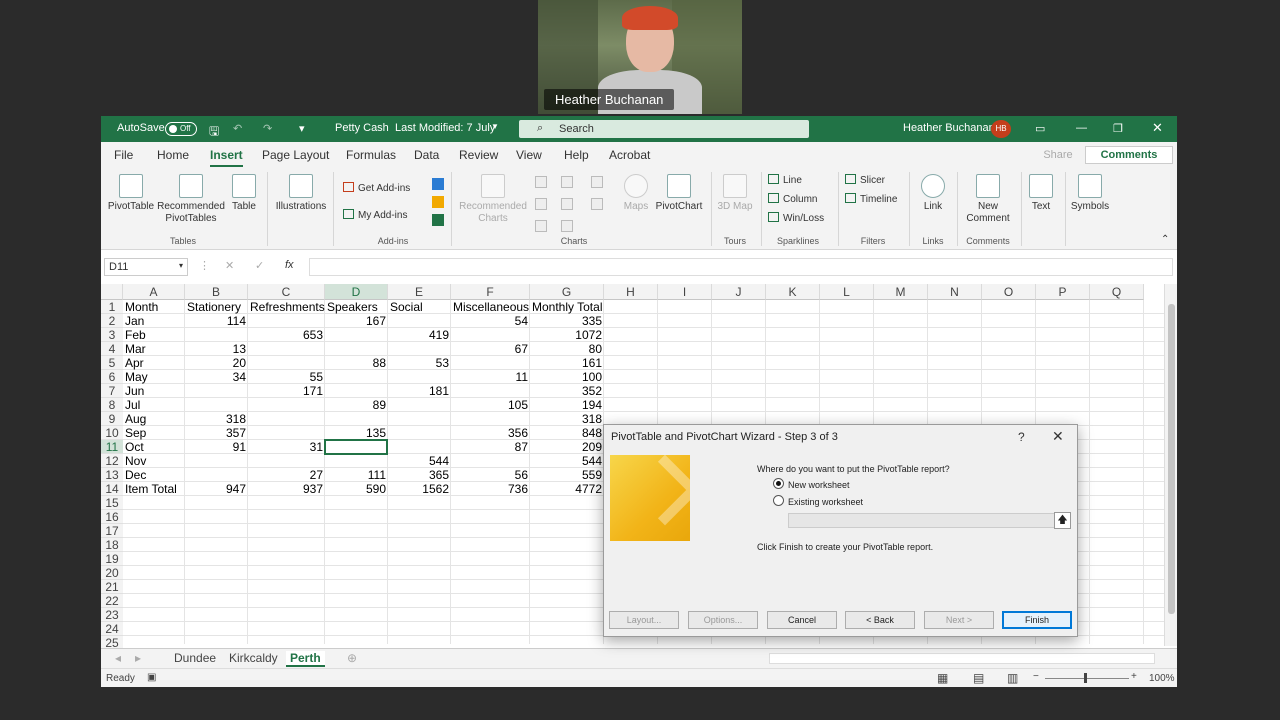  What do you see at coordinates (1037, 620) in the screenshot?
I see `finish-button: Finish` at bounding box center [1037, 620].